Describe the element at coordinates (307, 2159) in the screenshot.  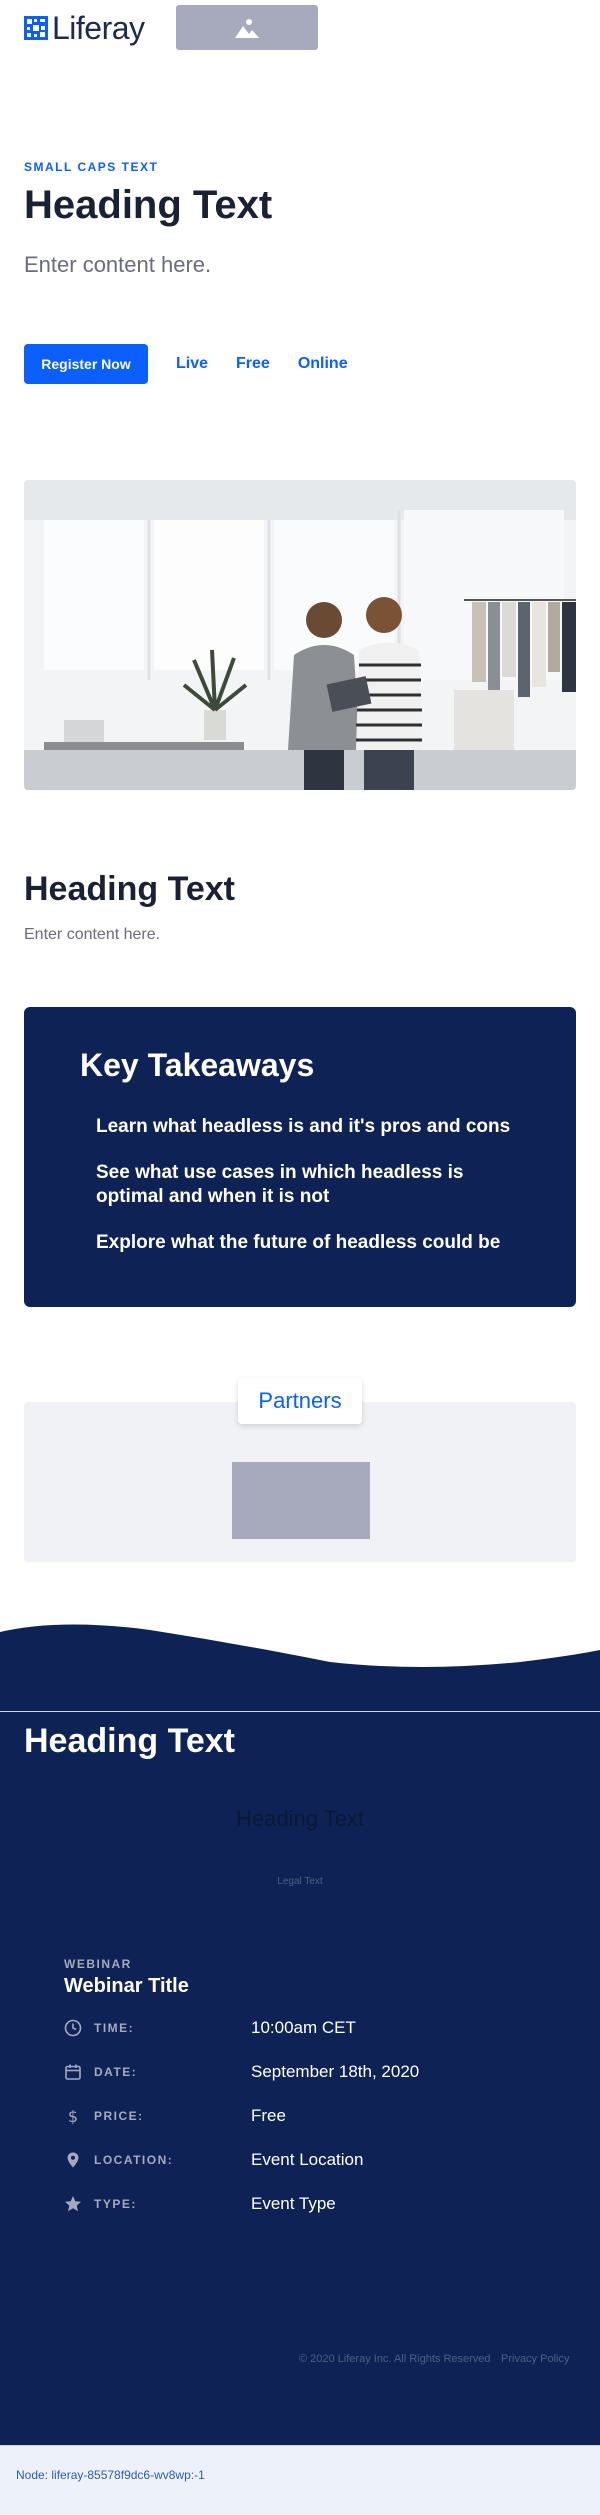
I see `detail-value: Event Location` at that location.